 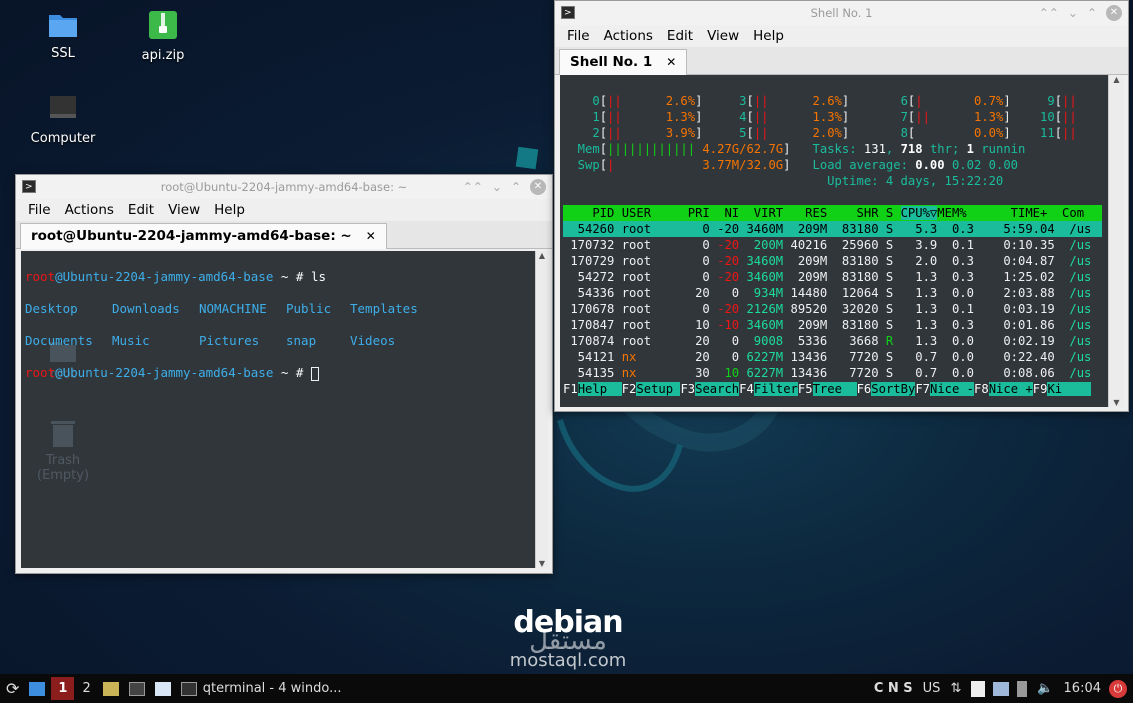 I want to click on fkey-f7: F7Nice -, so click(x=945, y=389).